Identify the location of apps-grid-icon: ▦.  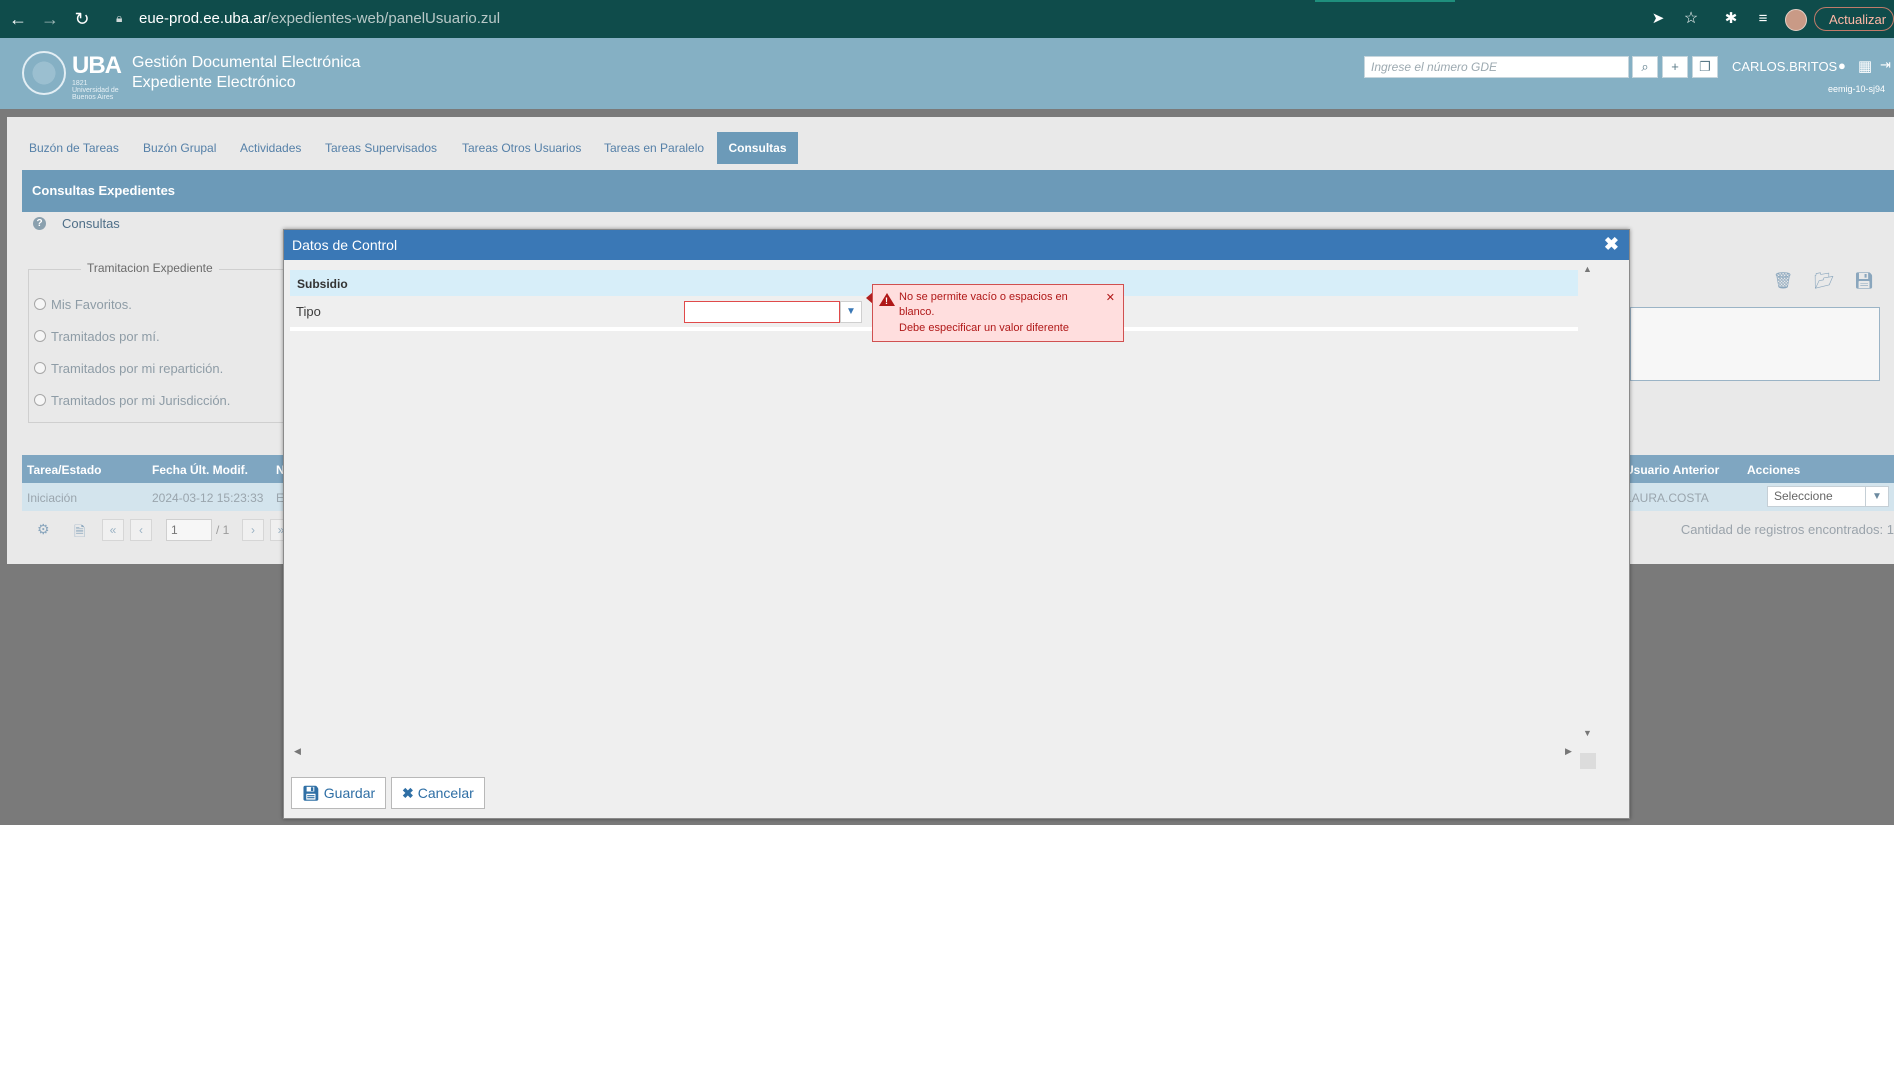
(1865, 66).